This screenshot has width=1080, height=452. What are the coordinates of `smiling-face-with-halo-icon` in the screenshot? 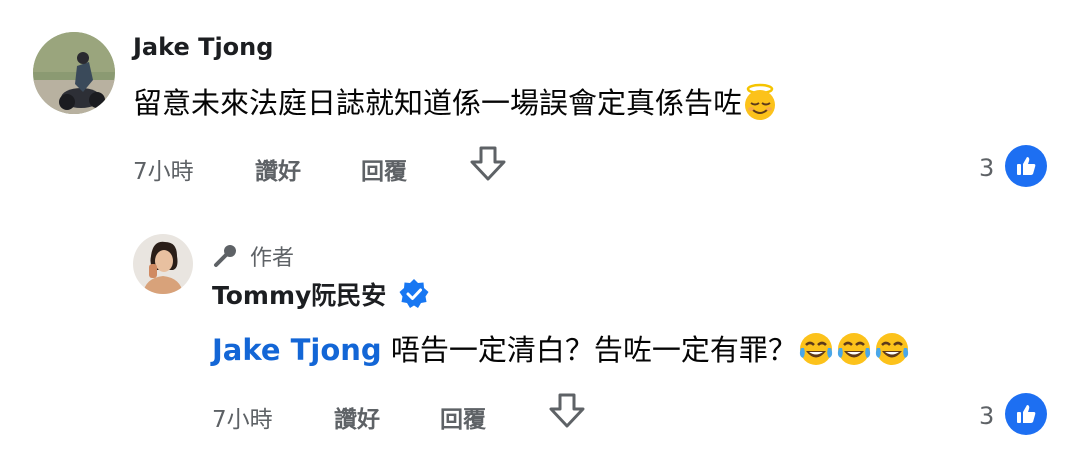 It's located at (760, 105).